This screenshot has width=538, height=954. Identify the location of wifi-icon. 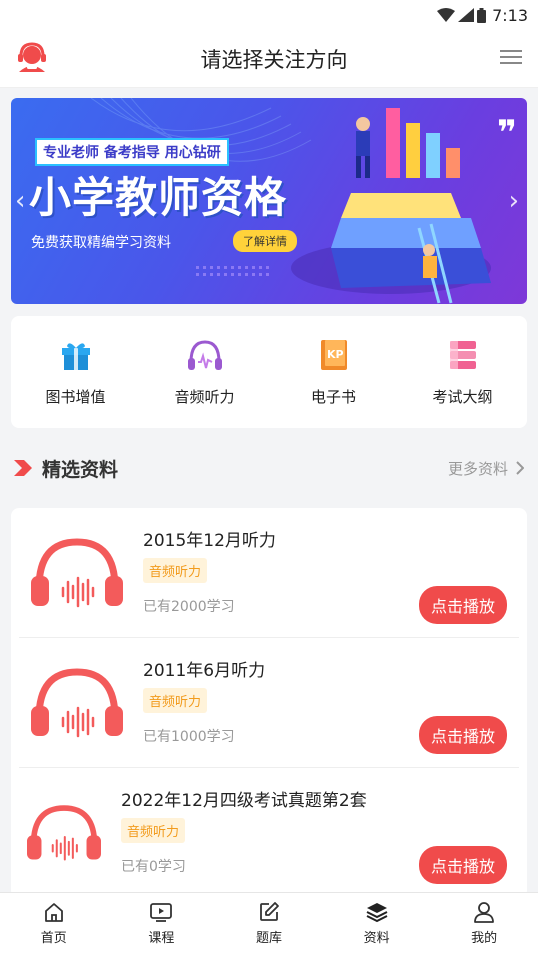
(446, 15).